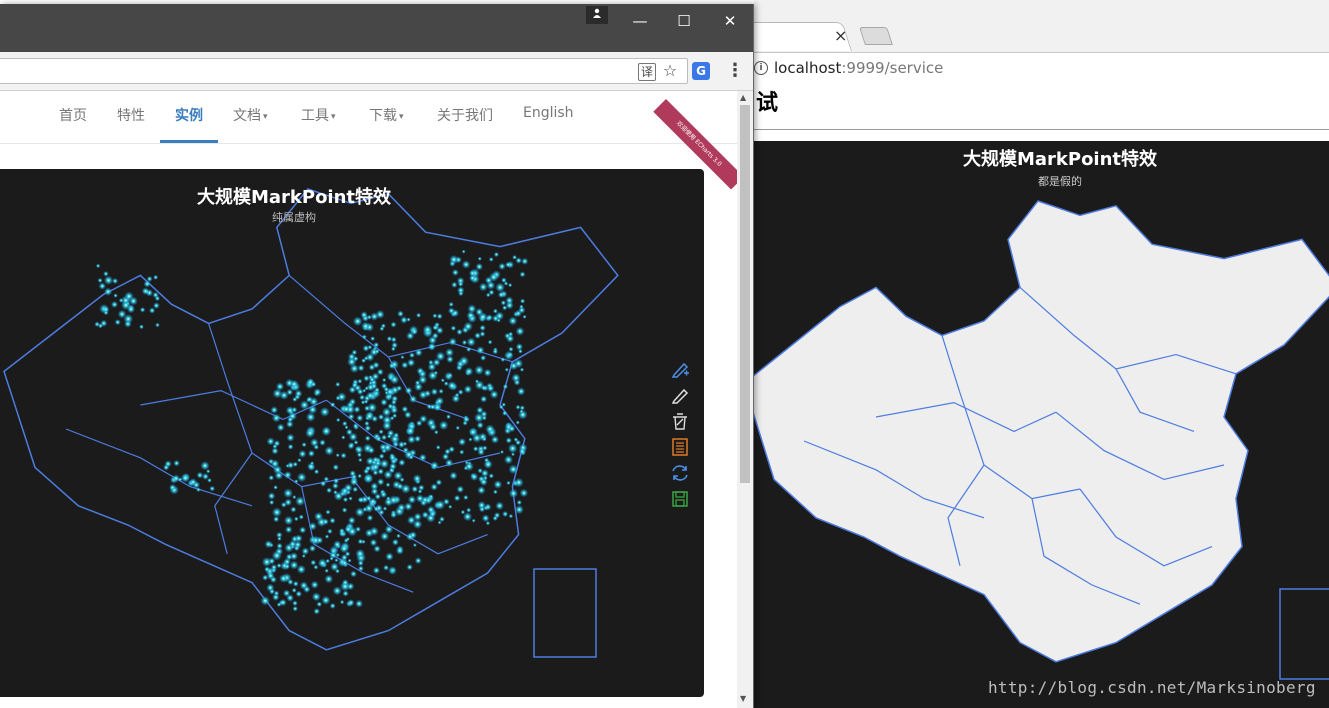 This screenshot has width=1329, height=708. Describe the element at coordinates (745, 294) in the screenshot. I see `scroll-thumb` at that location.